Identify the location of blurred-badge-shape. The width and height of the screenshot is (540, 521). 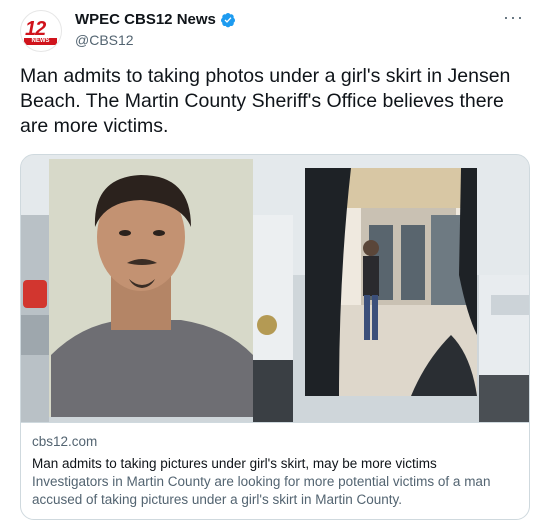
(267, 325).